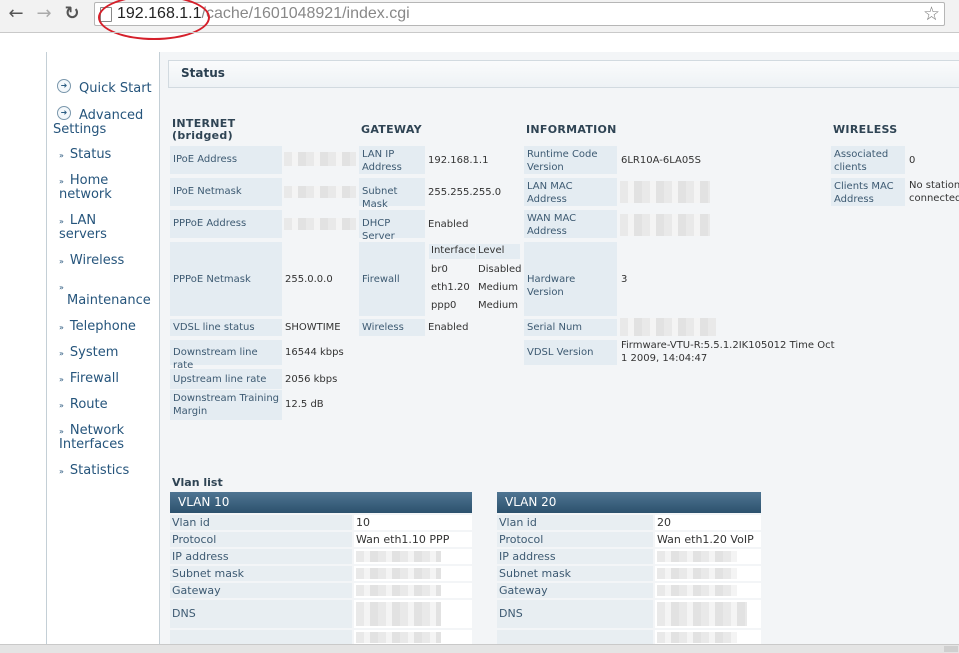 The width and height of the screenshot is (959, 653). I want to click on upstream-rate-value: 2056 kbps, so click(311, 379).